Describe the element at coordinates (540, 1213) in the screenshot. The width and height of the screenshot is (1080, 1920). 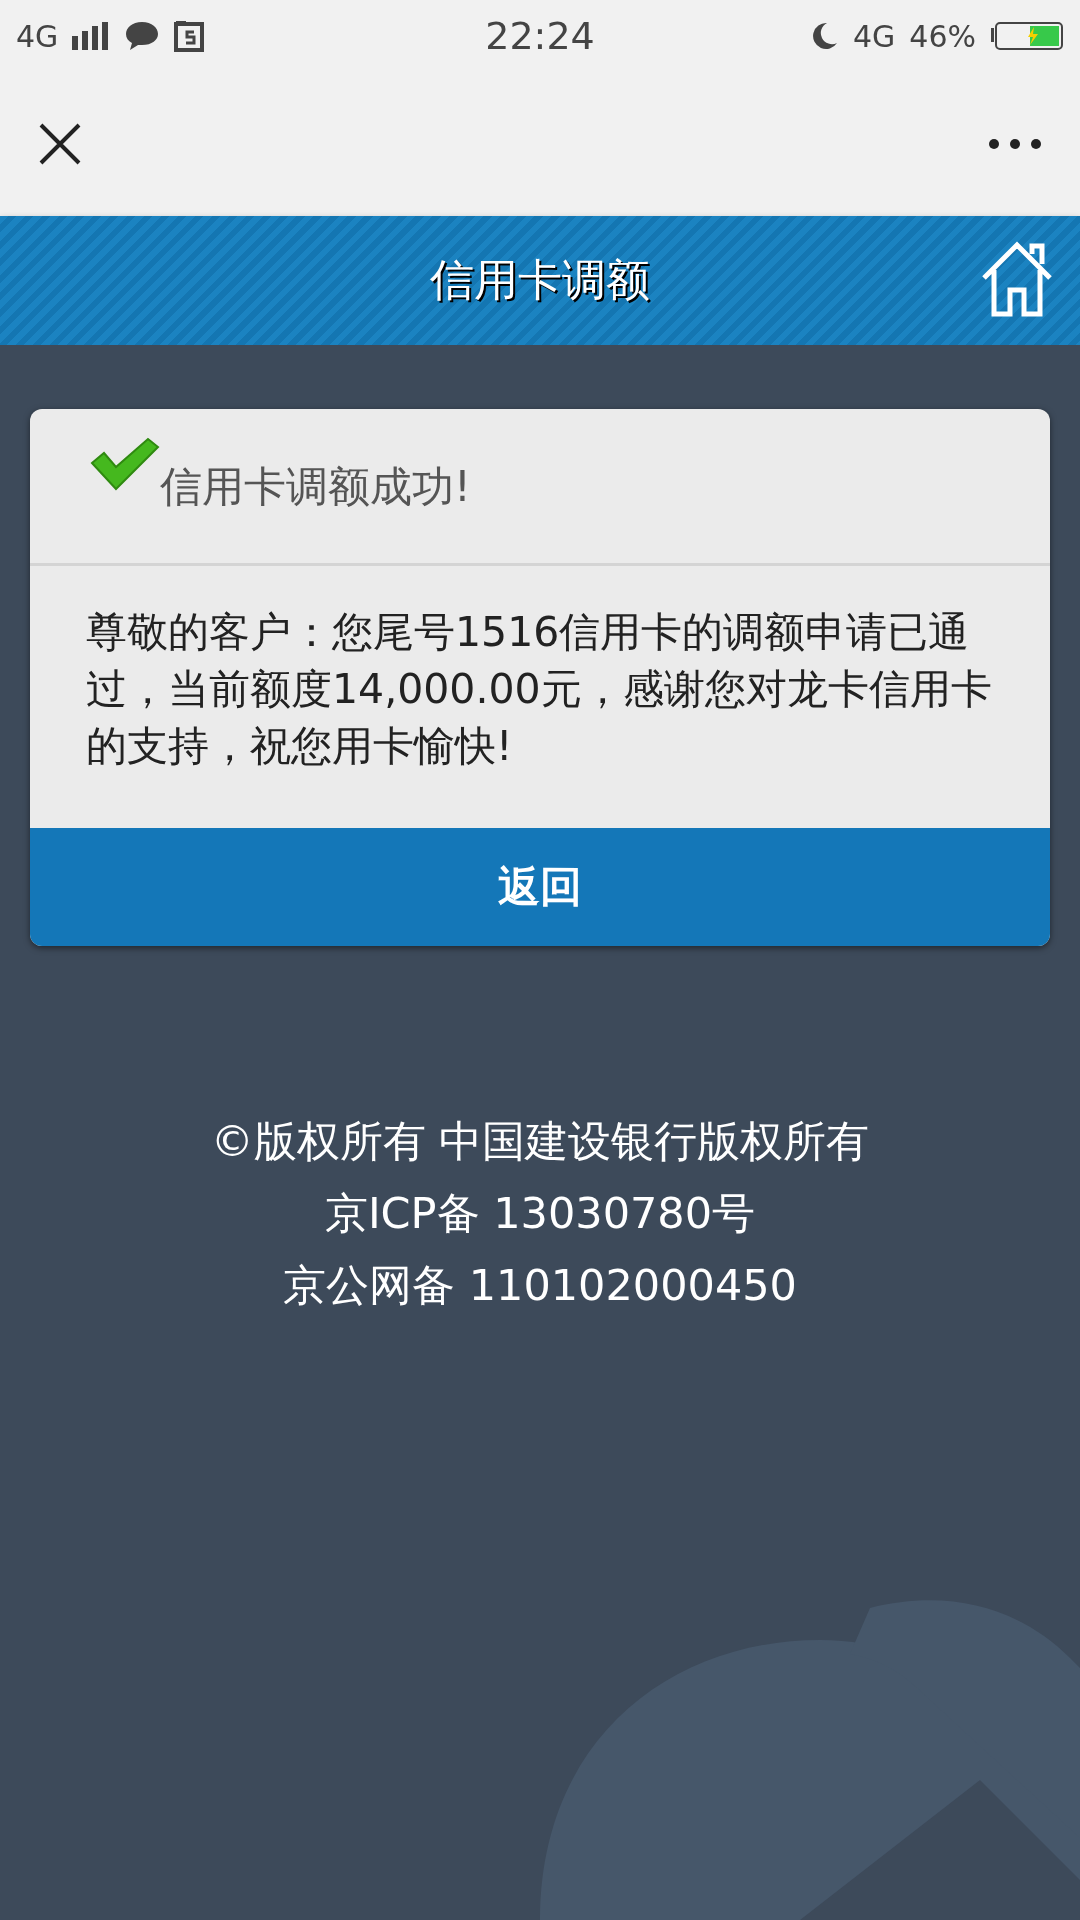
I see `footer-text: 京ICP备 13030780号` at that location.